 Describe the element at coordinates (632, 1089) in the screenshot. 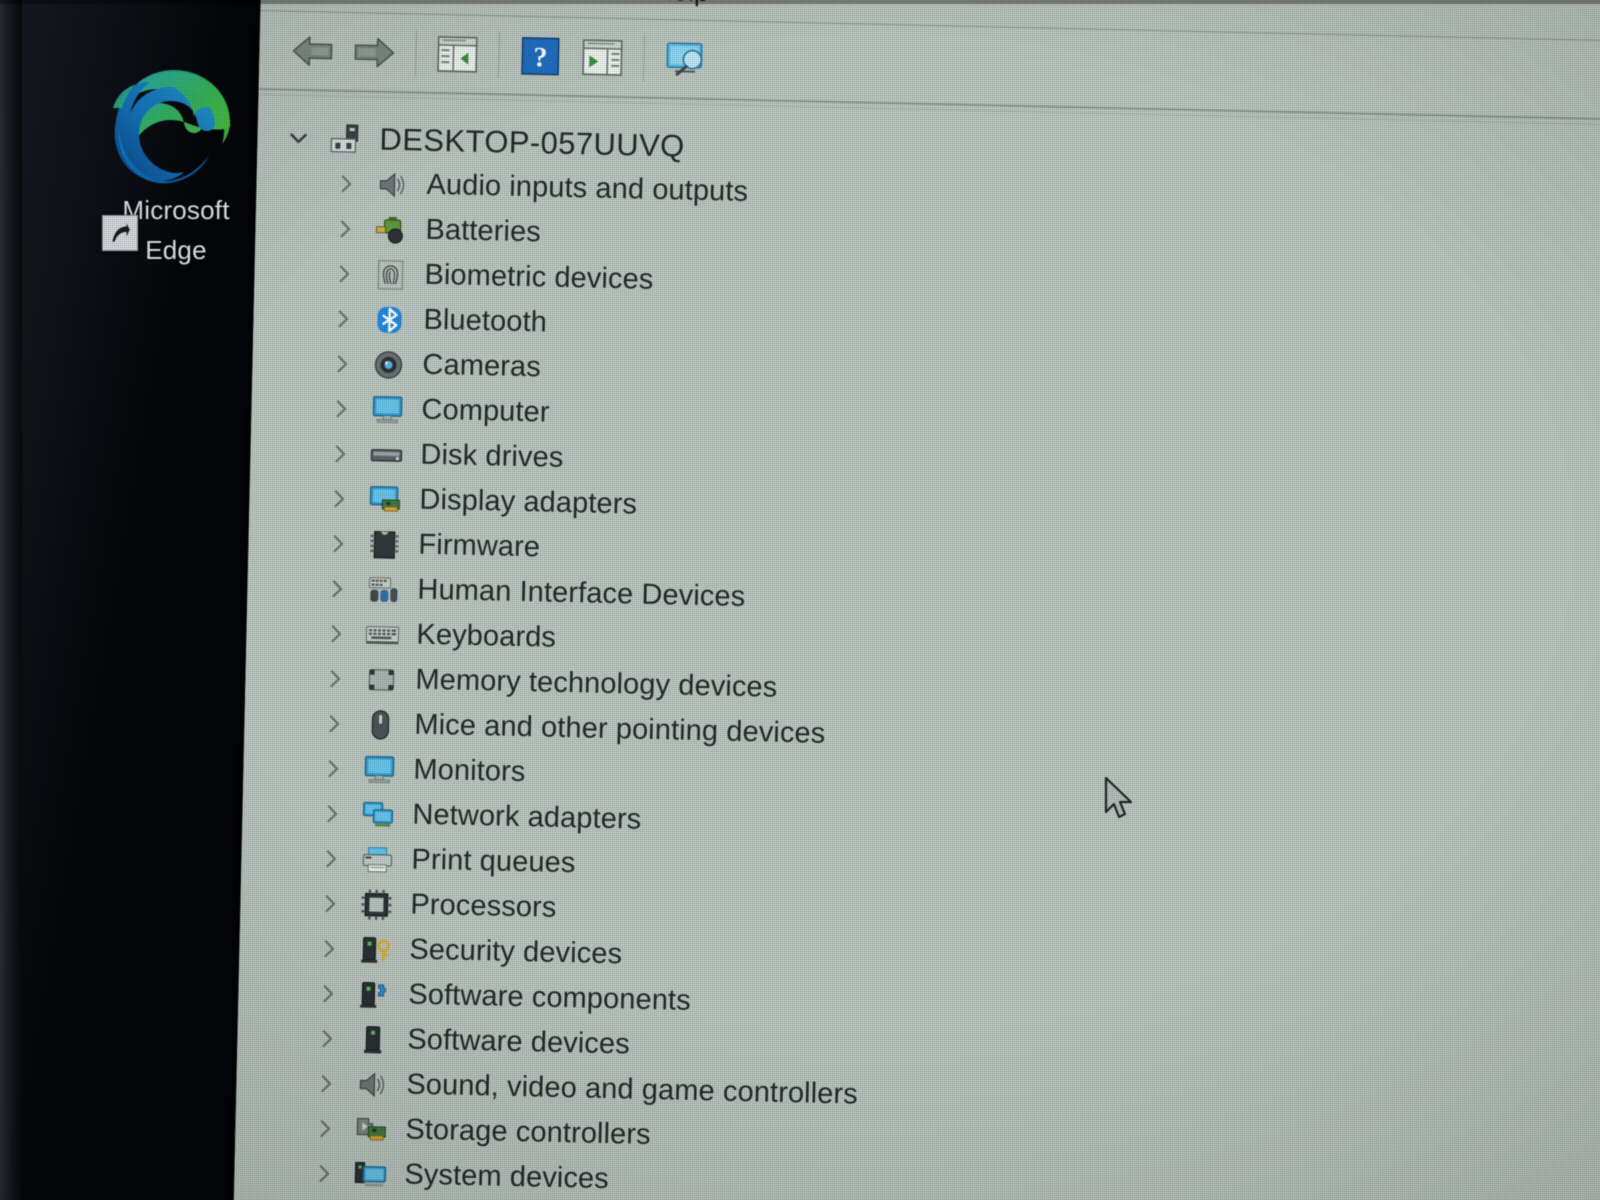

I see `tree-item-label: Sound, video and game controllers` at that location.